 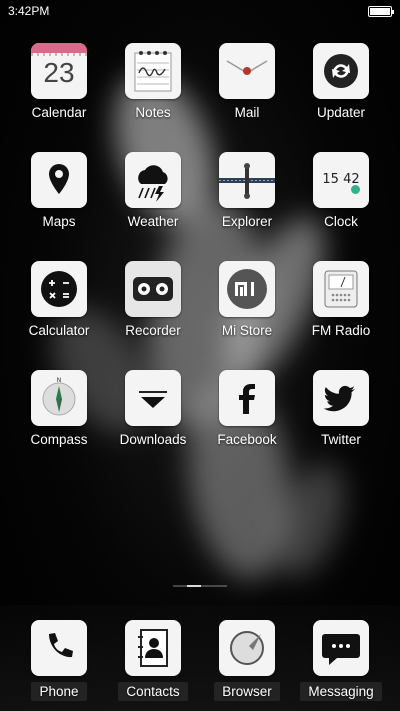 What do you see at coordinates (153, 221) in the screenshot?
I see `app-label: Weather` at bounding box center [153, 221].